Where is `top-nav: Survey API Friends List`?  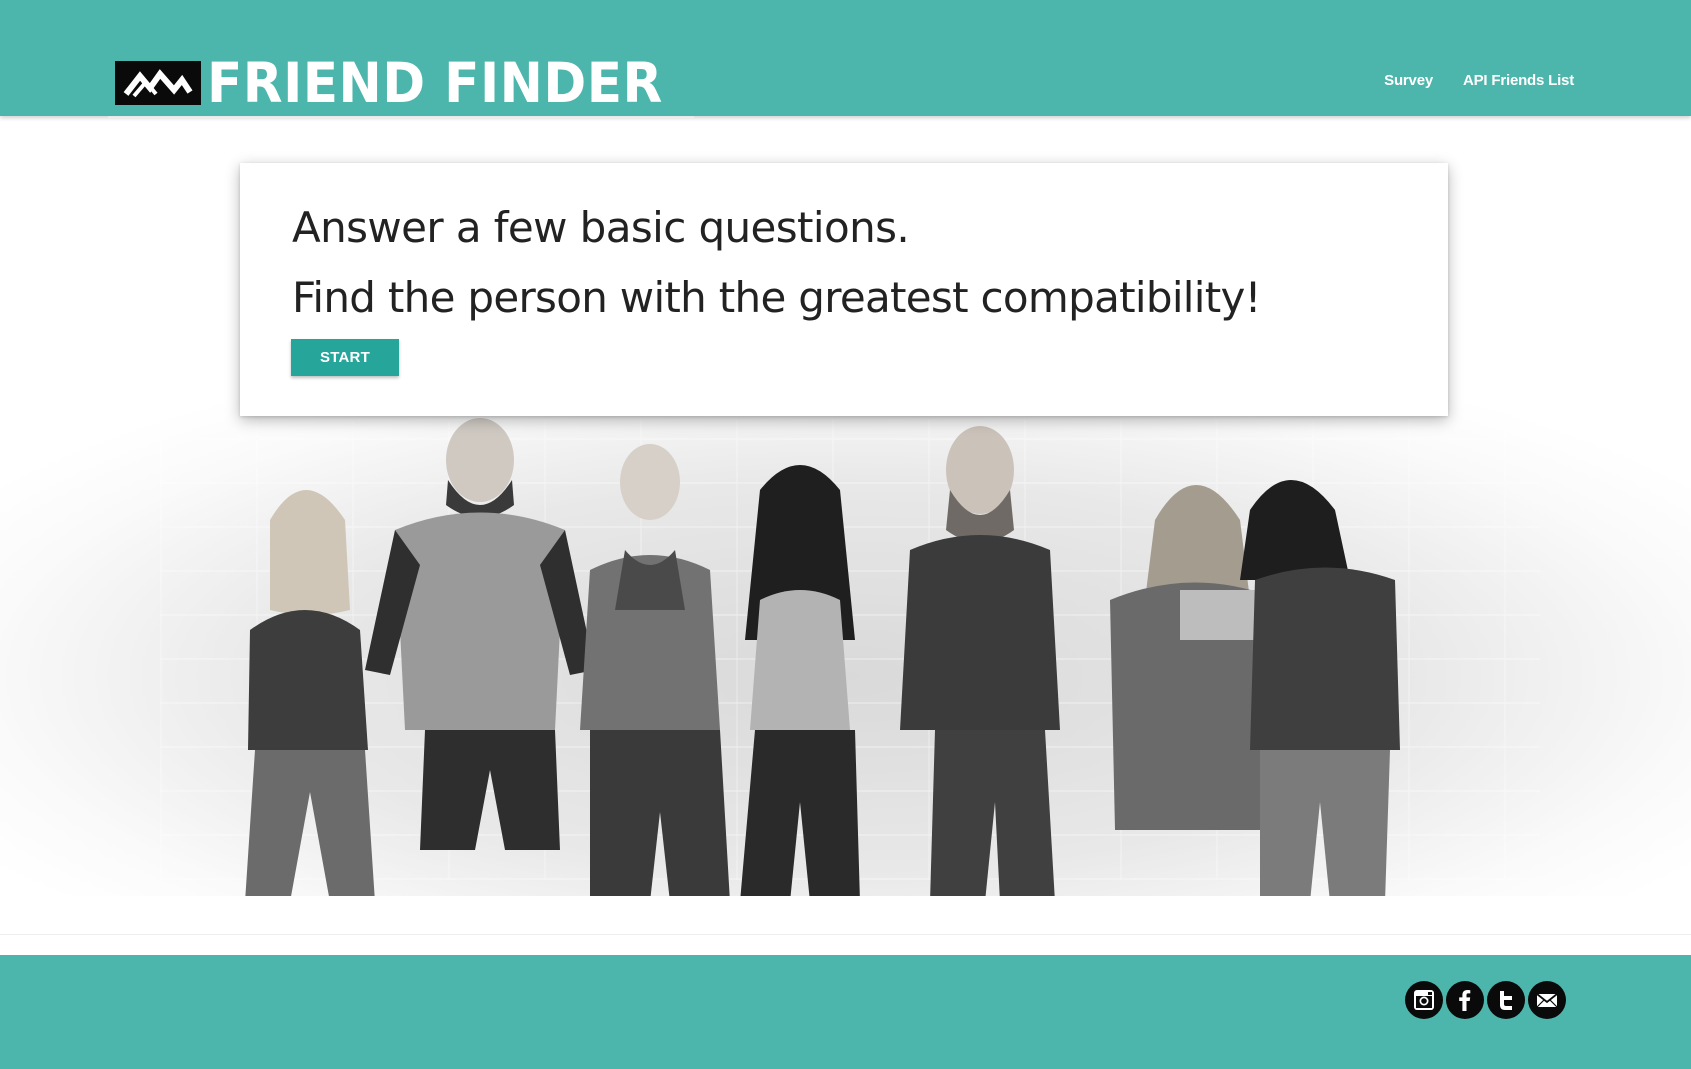
top-nav: Survey API Friends List is located at coordinates (1479, 80).